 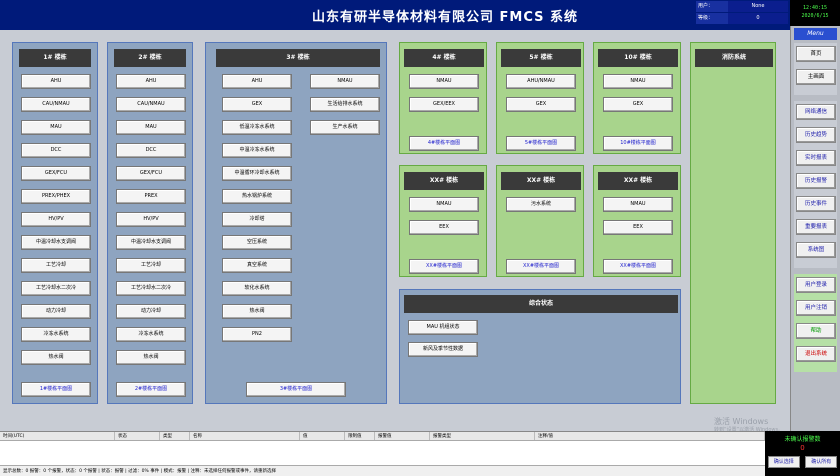 I want to click on building-5-header: 5# 楼栋, so click(x=541, y=58).